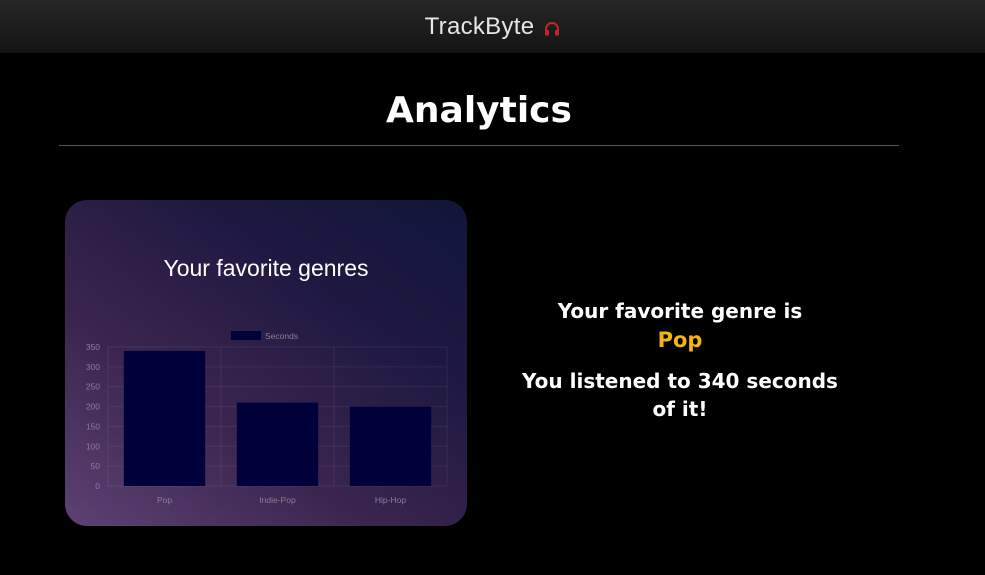  I want to click on y-tick-label: 0, so click(97, 486).